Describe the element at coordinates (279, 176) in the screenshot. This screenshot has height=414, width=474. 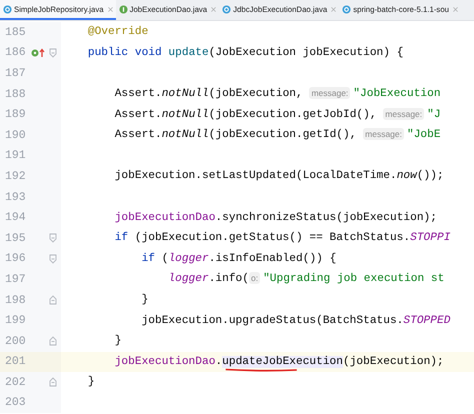
I see `code-line: jobExecution.setLastUpdated(LocalDateTime.now());` at that location.